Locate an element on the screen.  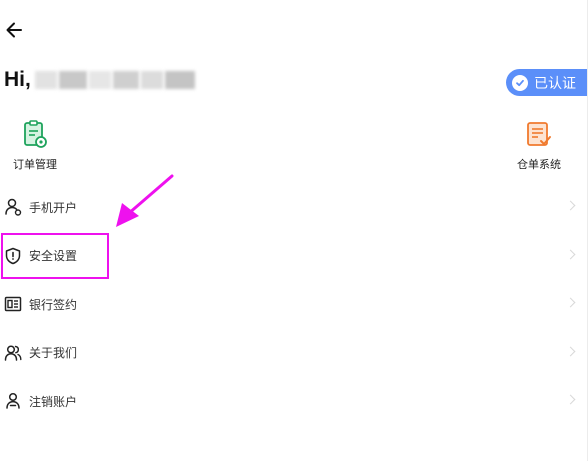
greeting-text: Hi, is located at coordinates (17, 79).